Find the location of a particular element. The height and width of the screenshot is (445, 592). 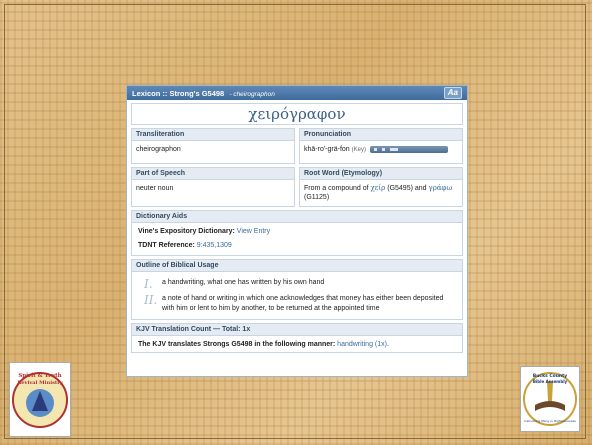

vines-row: Vine's Expository Dictionary: View Entry is located at coordinates (297, 231).